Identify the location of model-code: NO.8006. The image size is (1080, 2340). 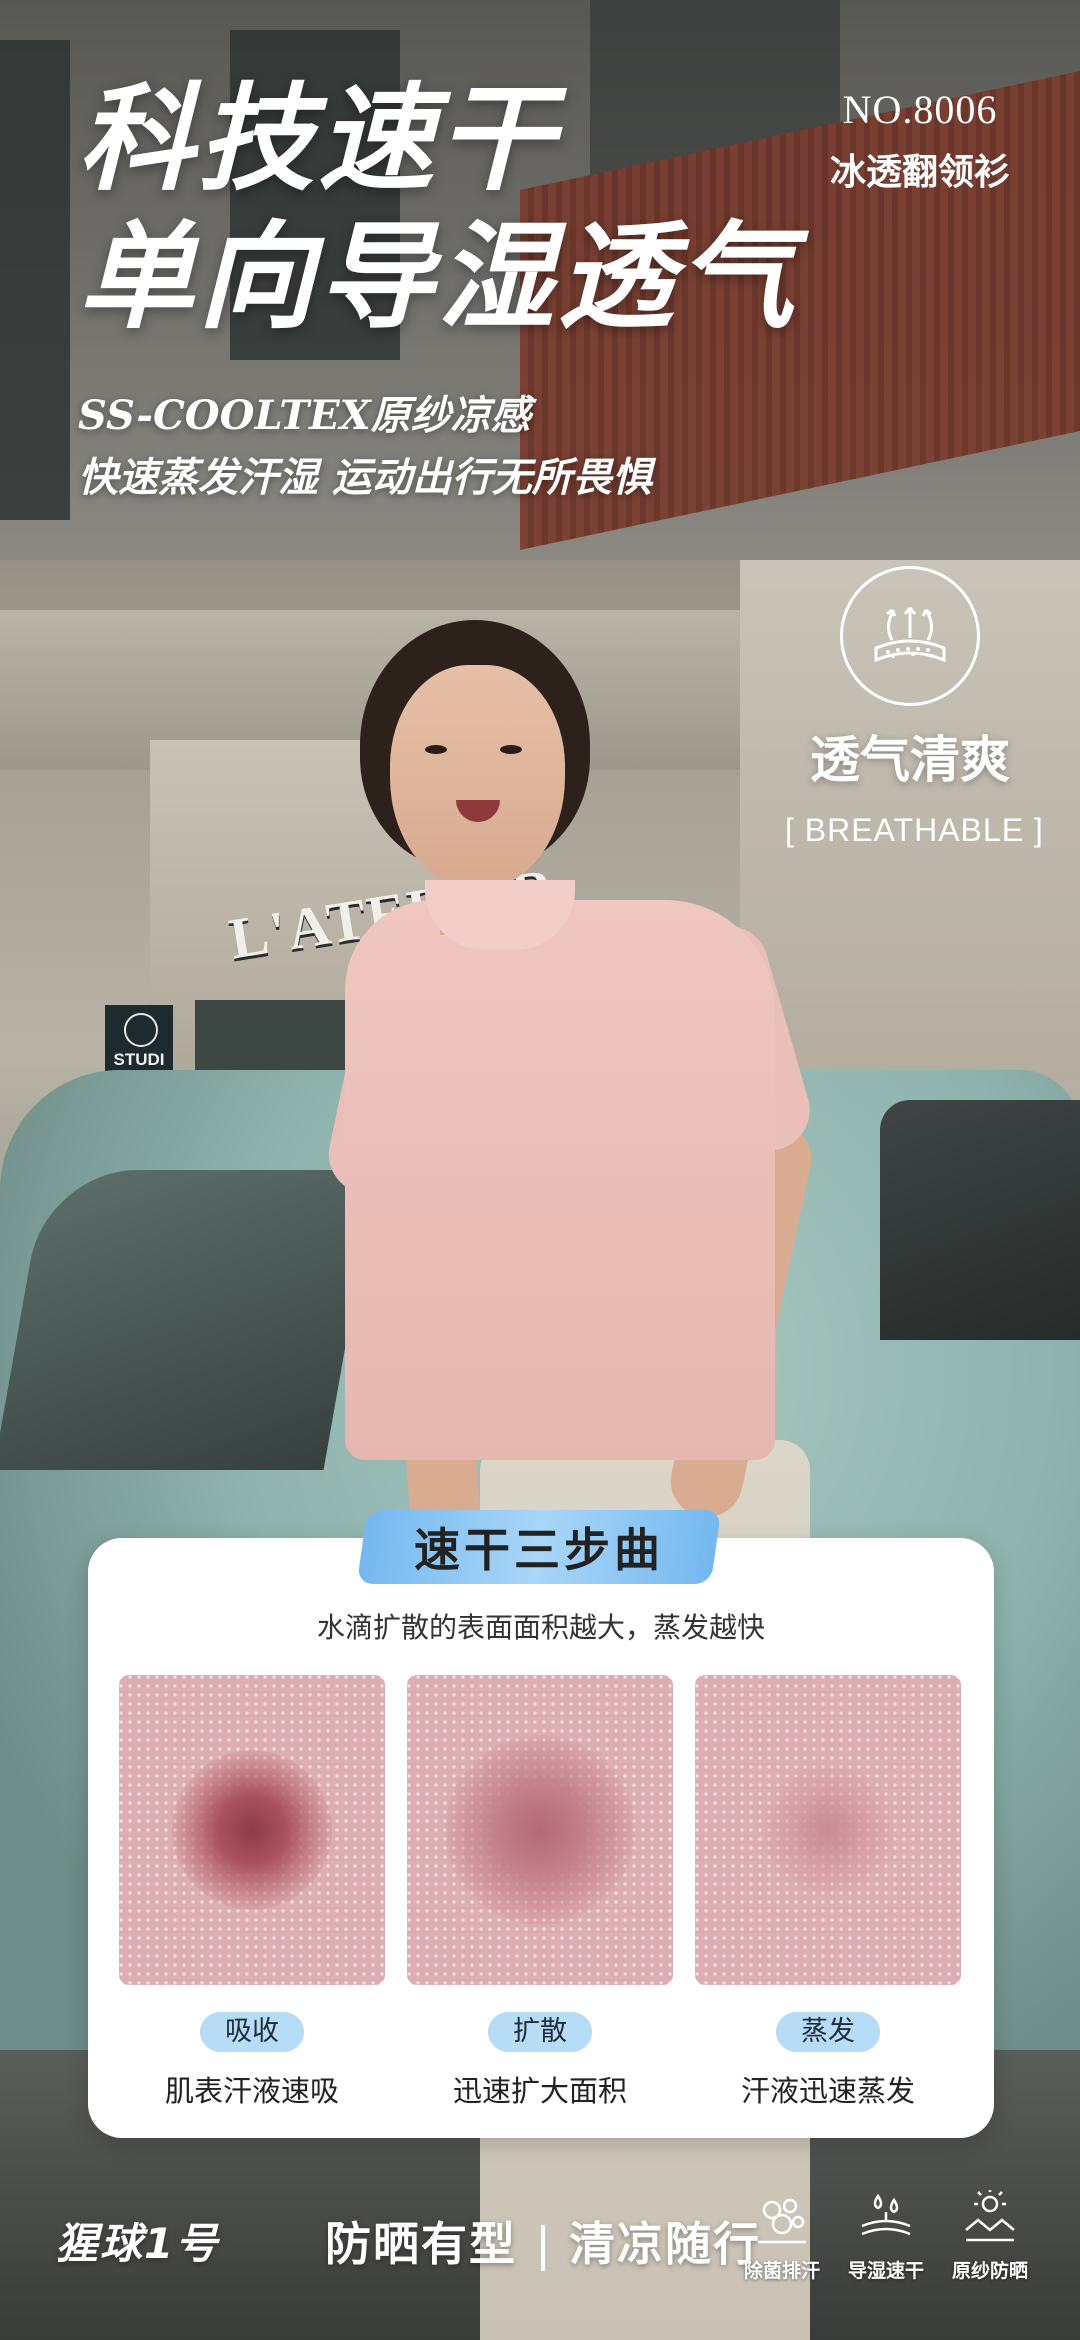
(920, 109).